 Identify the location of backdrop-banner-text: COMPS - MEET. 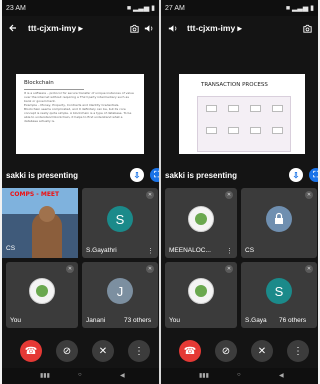
(35, 194).